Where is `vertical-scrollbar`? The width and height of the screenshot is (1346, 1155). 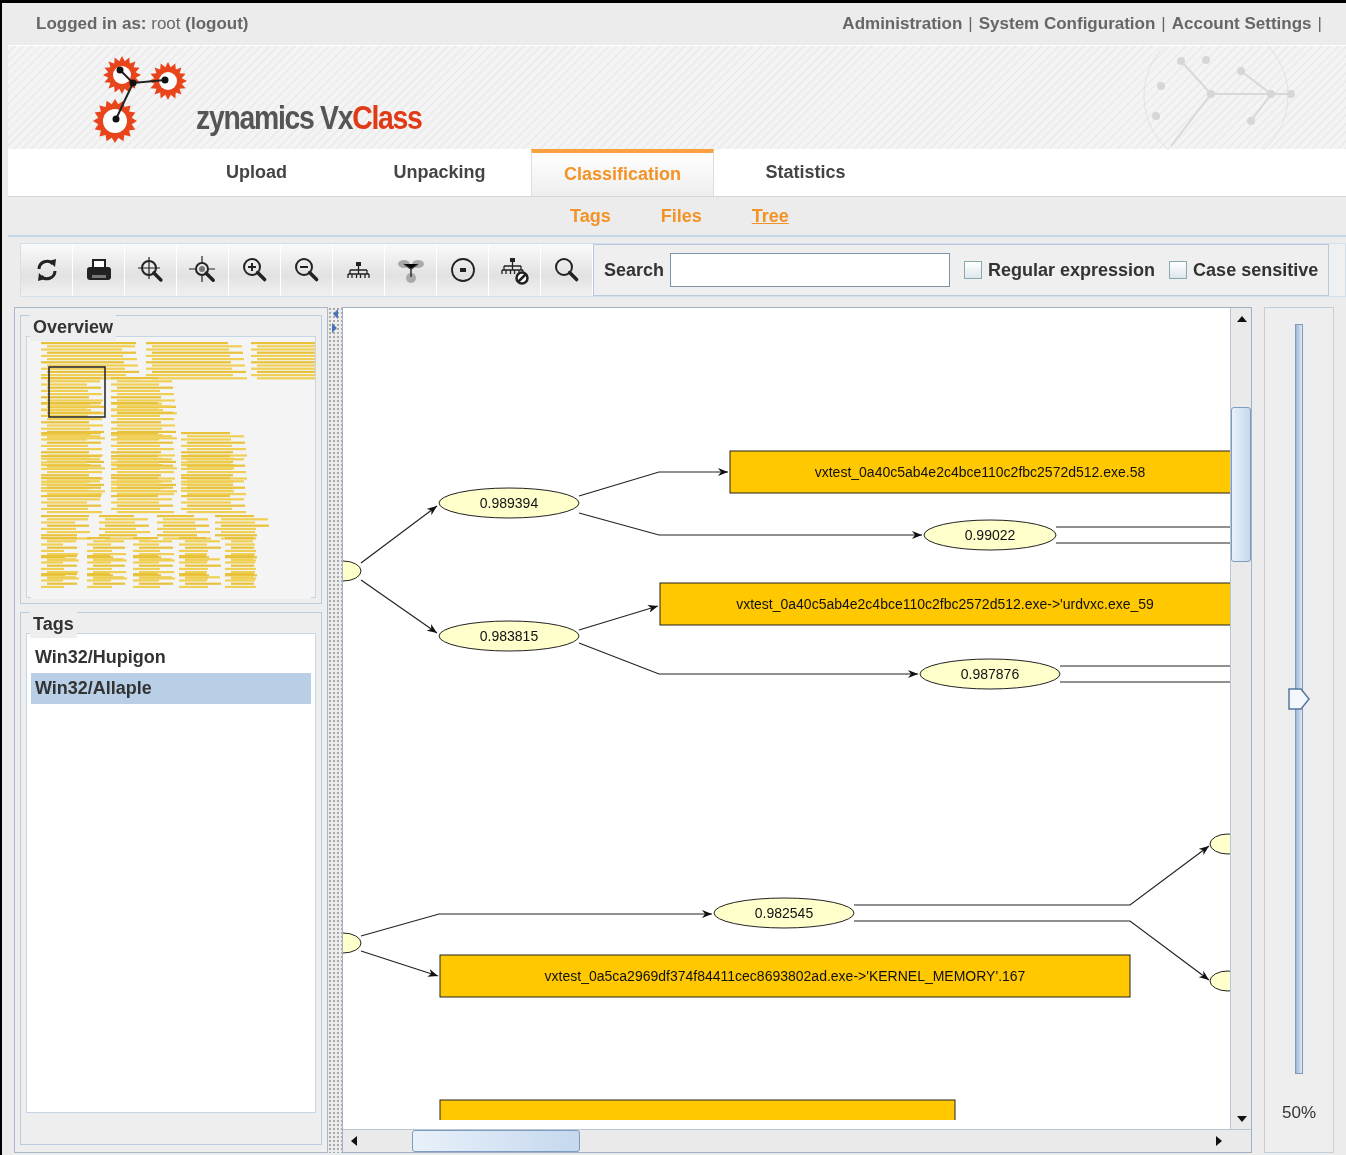
vertical-scrollbar is located at coordinates (1240, 718).